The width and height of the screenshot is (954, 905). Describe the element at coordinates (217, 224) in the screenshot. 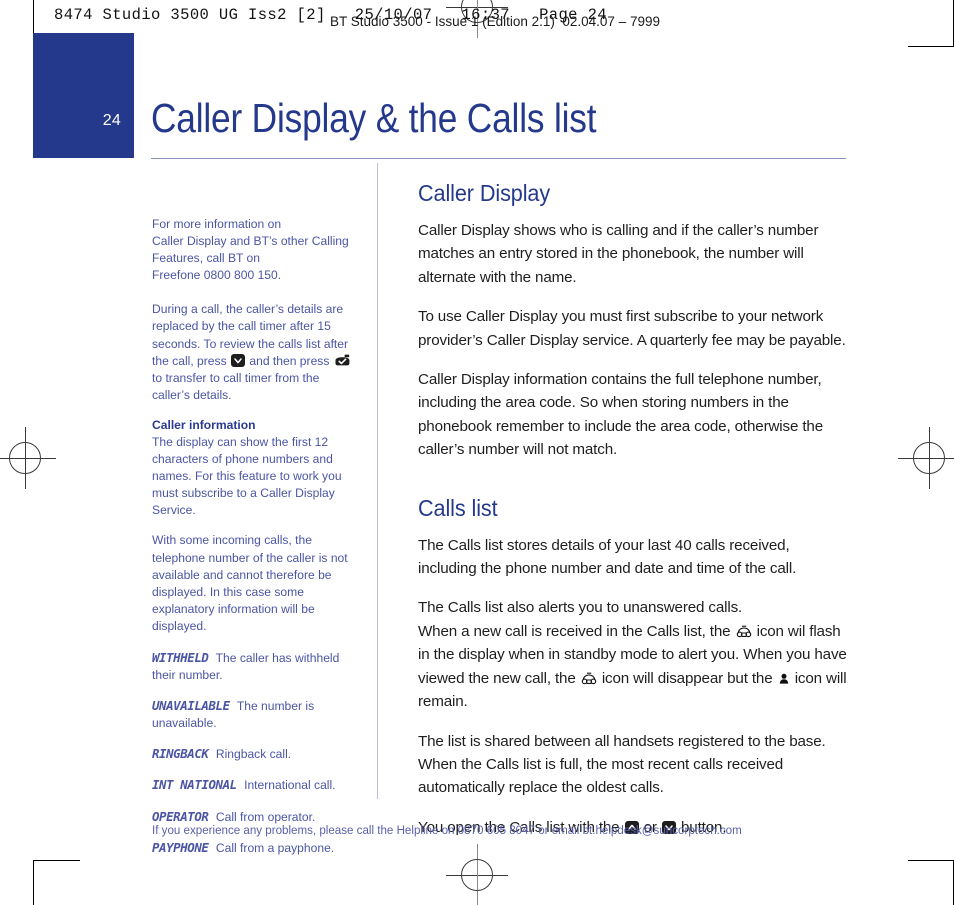

I see `sidebar-intro-line-1: For more information on` at that location.